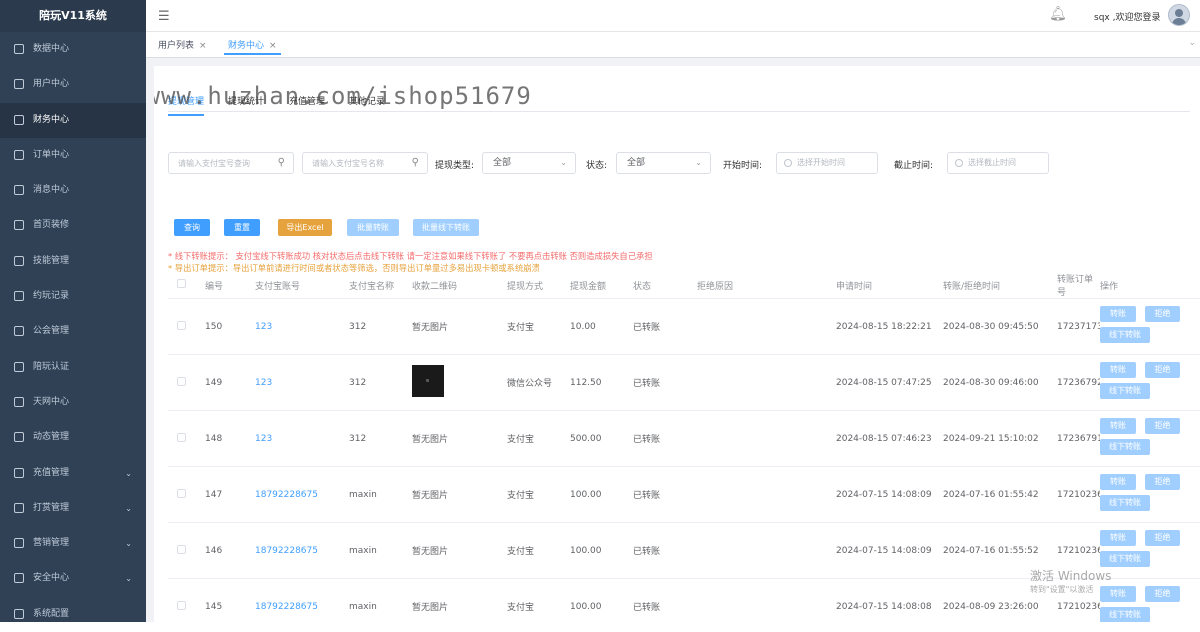  I want to click on sidebar-item-0: 数据中心, so click(73, 49).